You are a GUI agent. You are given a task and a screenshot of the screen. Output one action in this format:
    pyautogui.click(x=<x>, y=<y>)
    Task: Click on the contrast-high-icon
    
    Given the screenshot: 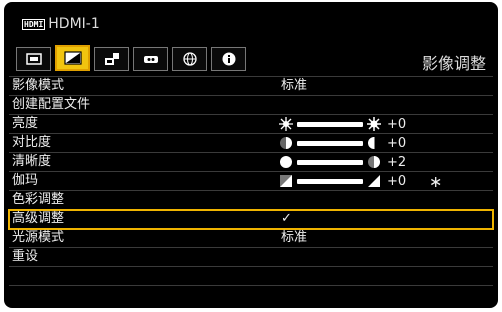 What is the action you would take?
    pyautogui.click(x=374, y=143)
    